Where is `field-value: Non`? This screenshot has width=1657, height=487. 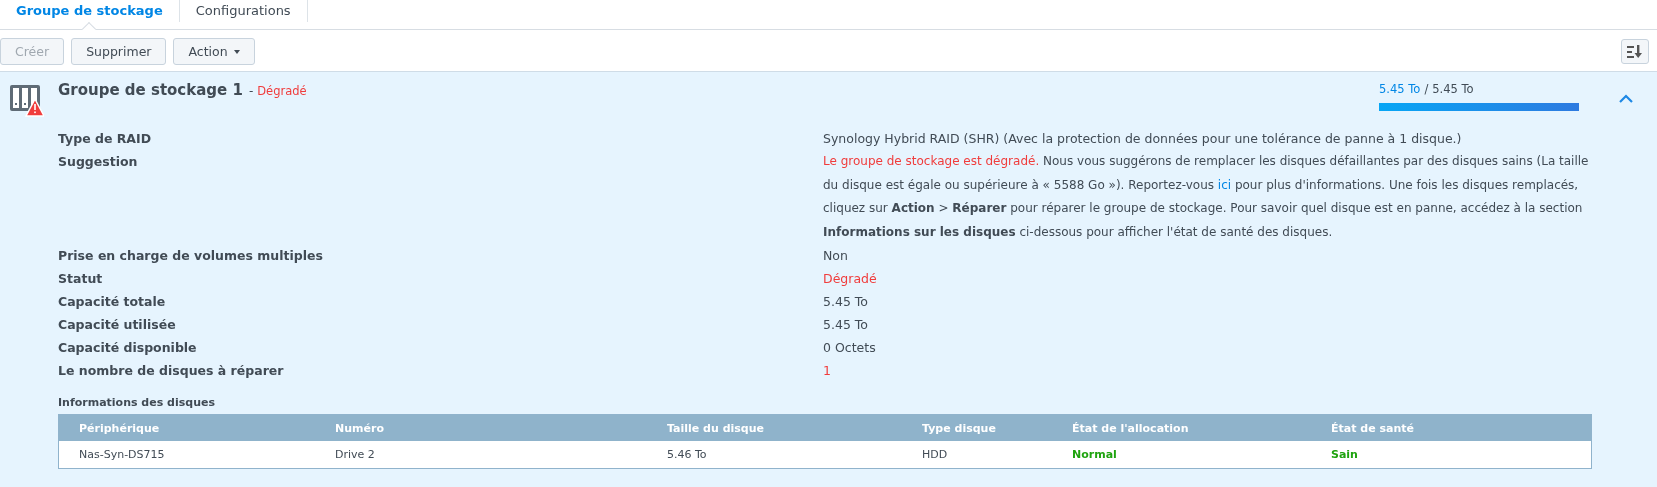
field-value: Non is located at coordinates (836, 256).